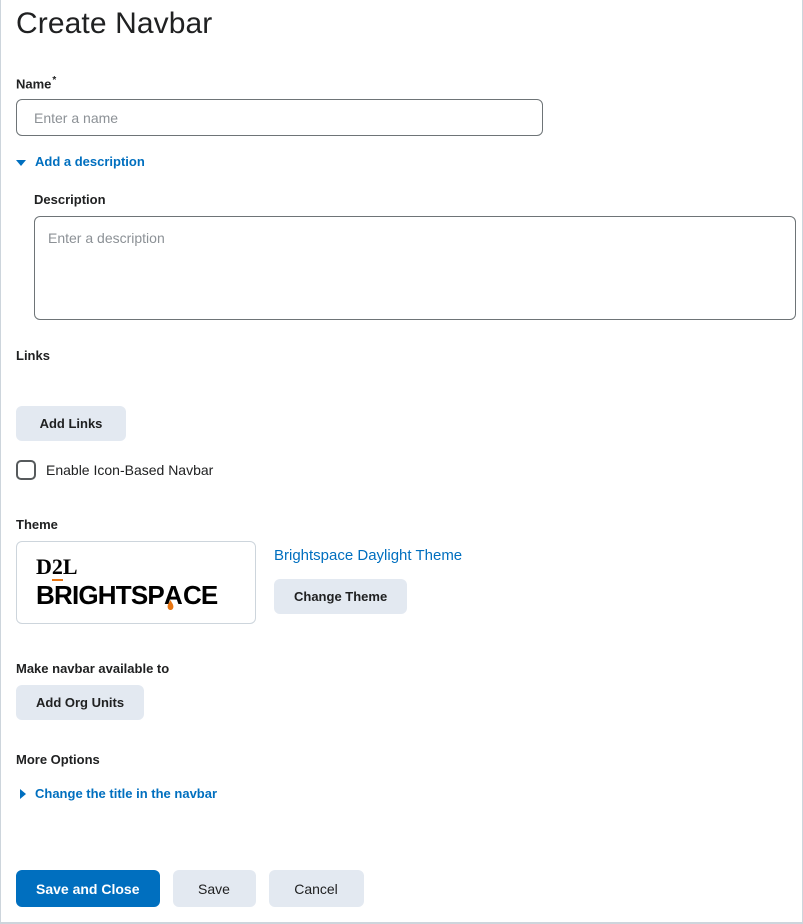 Image resolution: width=803 pixels, height=924 pixels. What do you see at coordinates (316, 888) in the screenshot?
I see `cancel-button: Cancel` at bounding box center [316, 888].